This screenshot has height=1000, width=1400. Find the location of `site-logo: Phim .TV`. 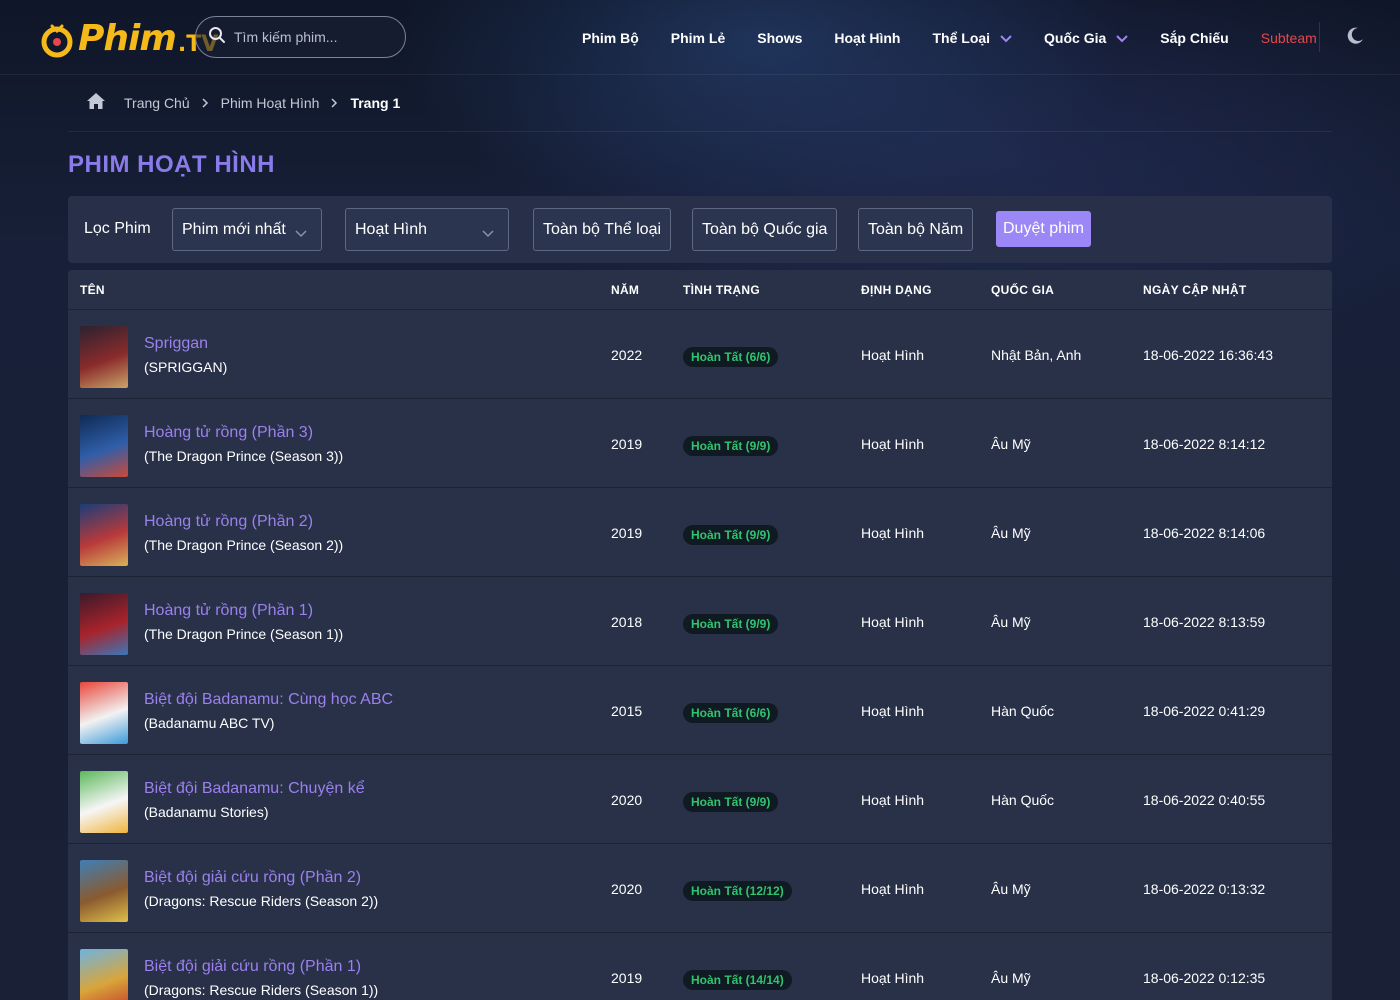

site-logo: Phim .TV is located at coordinates (129, 37).